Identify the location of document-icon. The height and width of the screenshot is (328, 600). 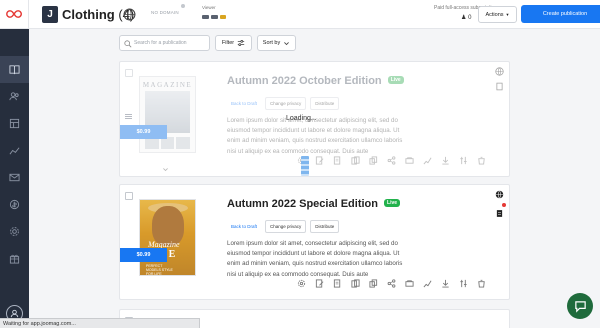
(499, 86).